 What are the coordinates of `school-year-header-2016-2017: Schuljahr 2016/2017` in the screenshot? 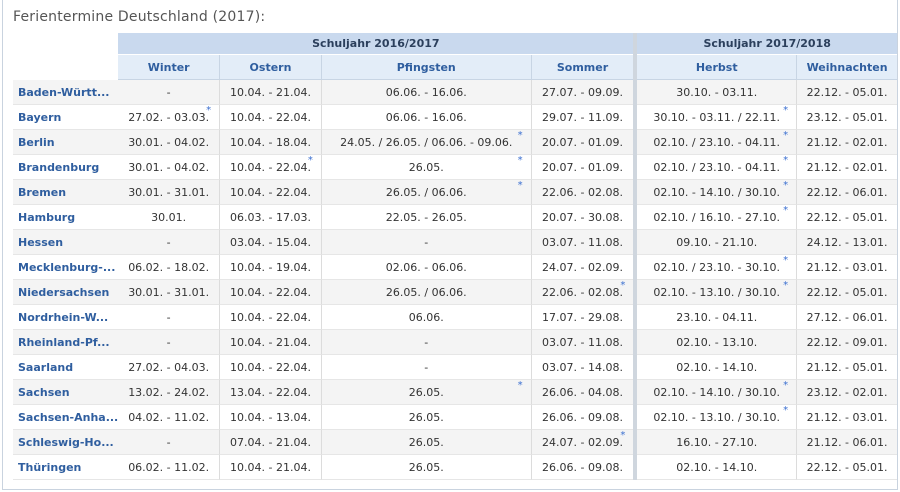 It's located at (376, 44).